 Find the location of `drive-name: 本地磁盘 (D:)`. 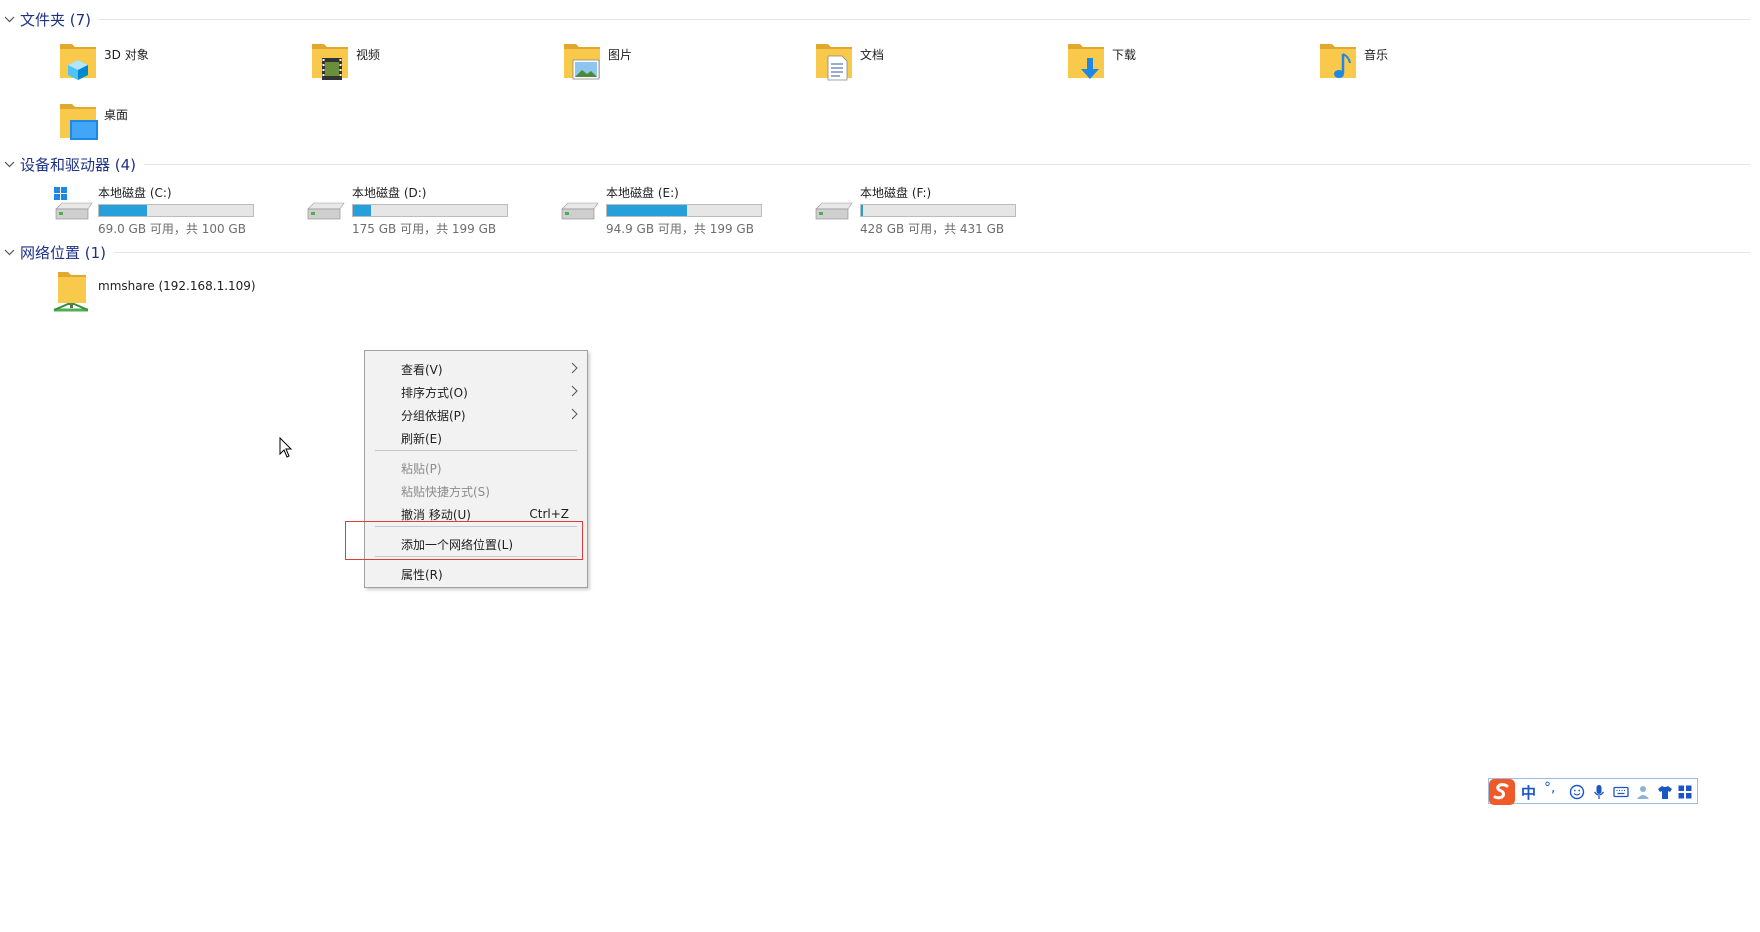

drive-name: 本地磁盘 (D:) is located at coordinates (389, 193).